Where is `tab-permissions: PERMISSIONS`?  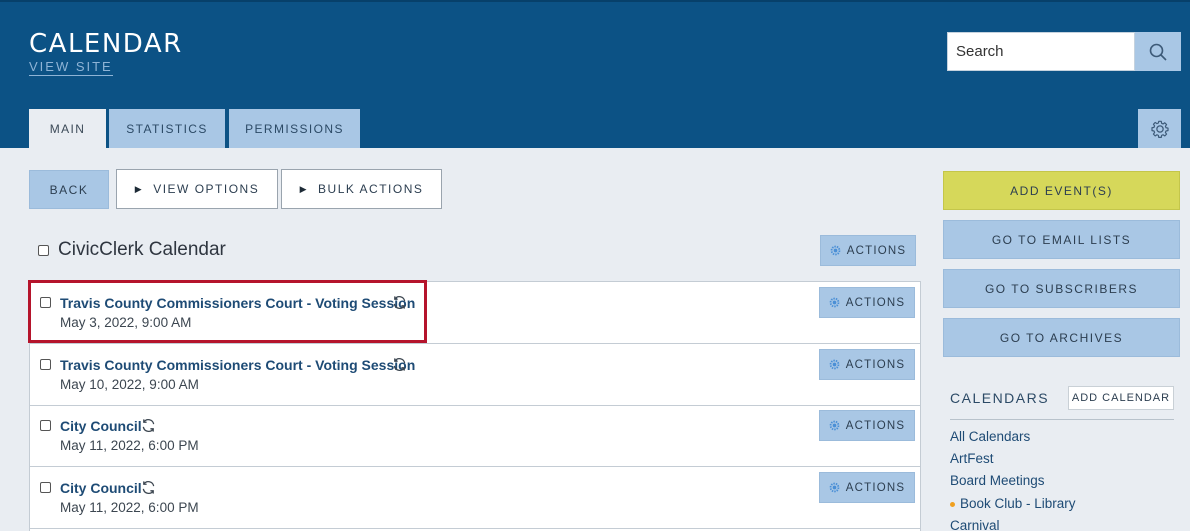
tab-permissions: PERMISSIONS is located at coordinates (294, 128).